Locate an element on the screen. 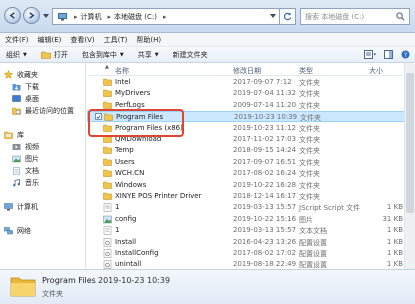 The image size is (415, 304). help-icon: ? is located at coordinates (405, 54).